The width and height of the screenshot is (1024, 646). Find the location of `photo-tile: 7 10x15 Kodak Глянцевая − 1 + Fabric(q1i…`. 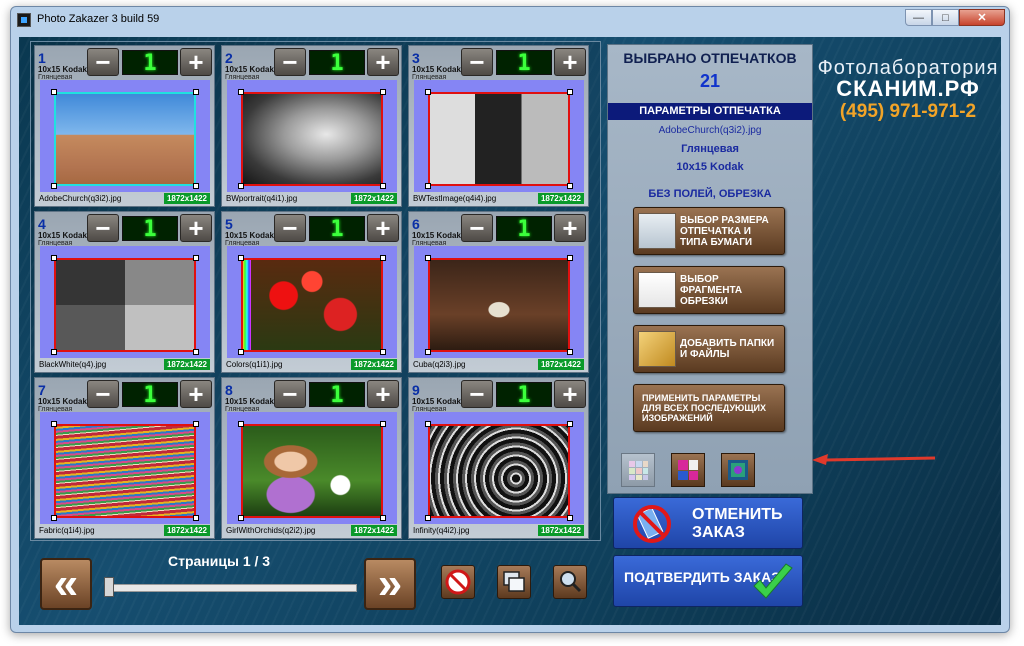

photo-tile: 7 10x15 Kodak Глянцевая − 1 + Fabric(q1i… is located at coordinates (124, 458).